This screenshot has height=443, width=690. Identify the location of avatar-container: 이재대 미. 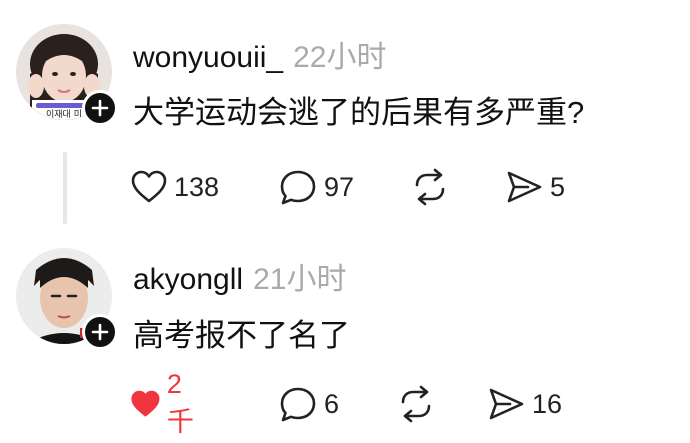
(67, 75).